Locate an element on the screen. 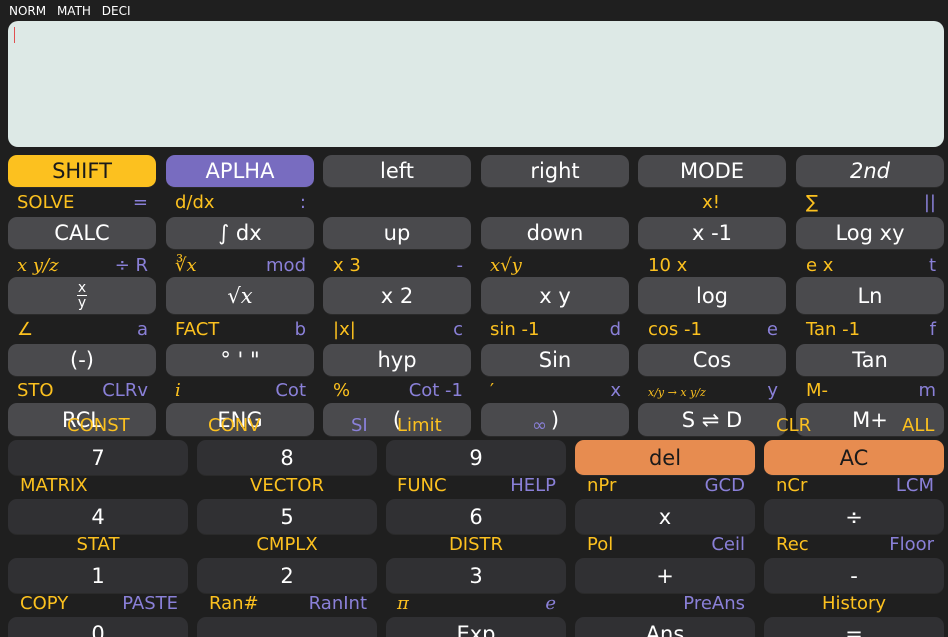 This screenshot has width=948, height=637. second-function-button: 2nd is located at coordinates (870, 171).